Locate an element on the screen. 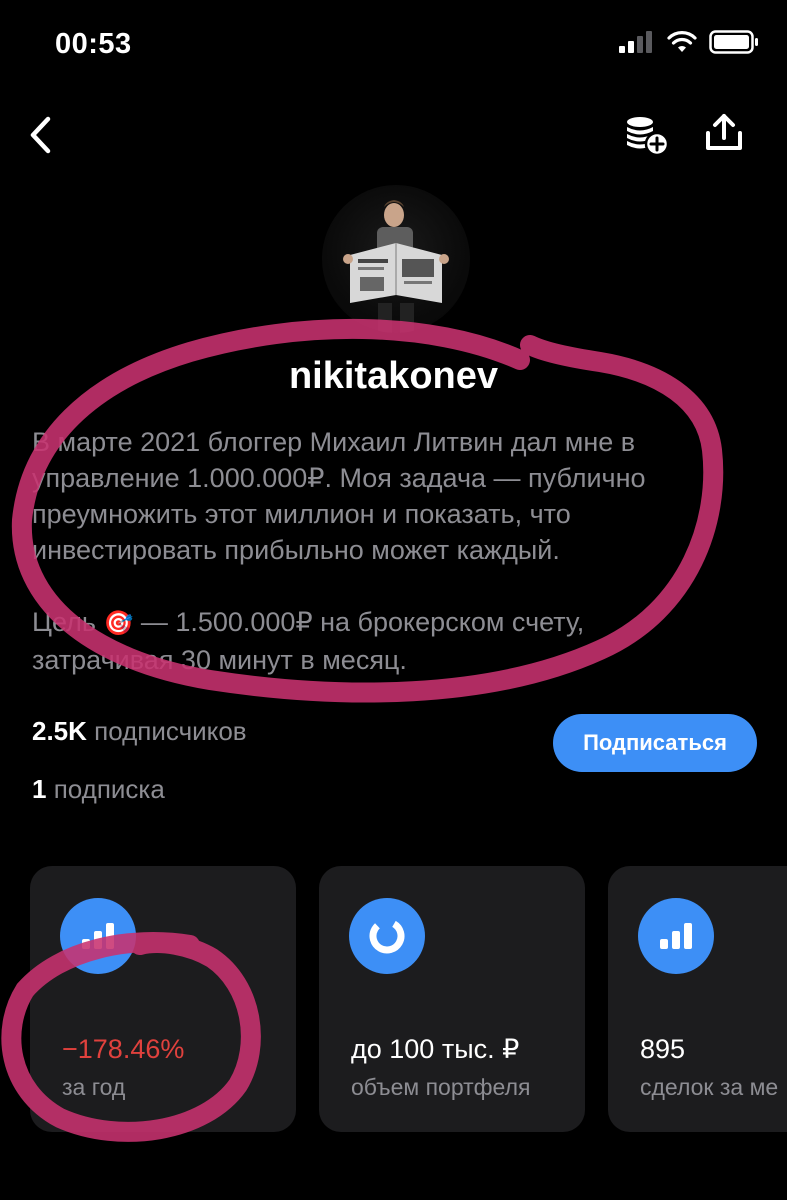 The height and width of the screenshot is (1200, 787). add-coins-button is located at coordinates (647, 137).